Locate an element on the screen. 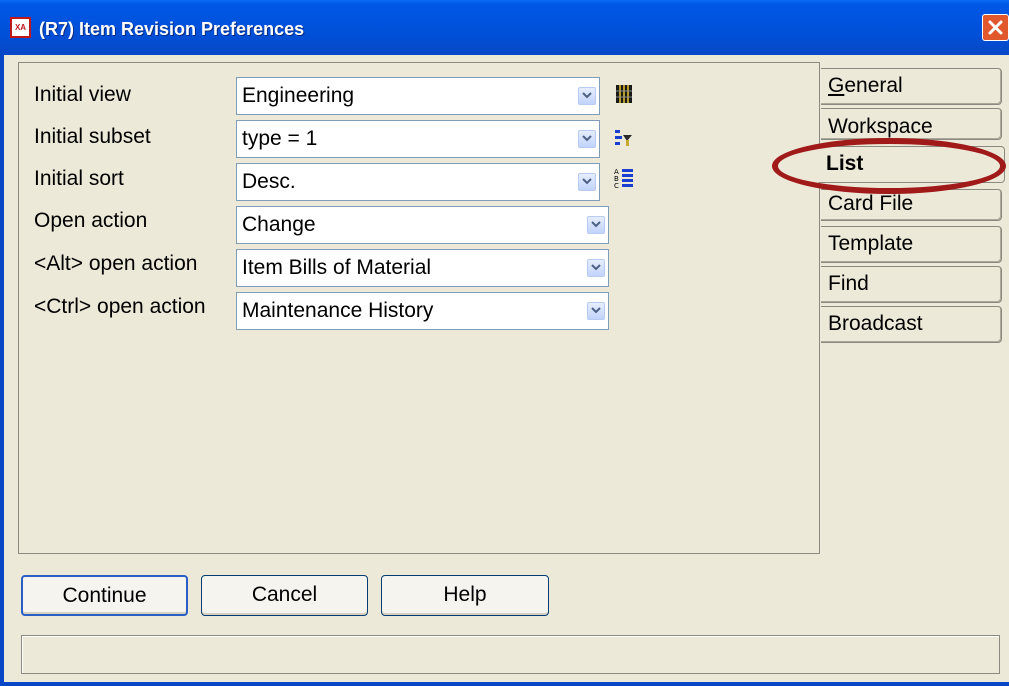 The width and height of the screenshot is (1009, 686). initial-sort-value: Desc. is located at coordinates (269, 181).